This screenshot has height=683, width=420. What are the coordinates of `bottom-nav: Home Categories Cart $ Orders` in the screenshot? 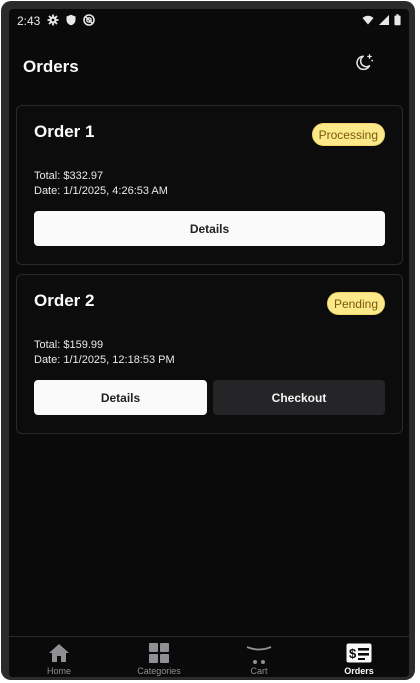 It's located at (209, 656).